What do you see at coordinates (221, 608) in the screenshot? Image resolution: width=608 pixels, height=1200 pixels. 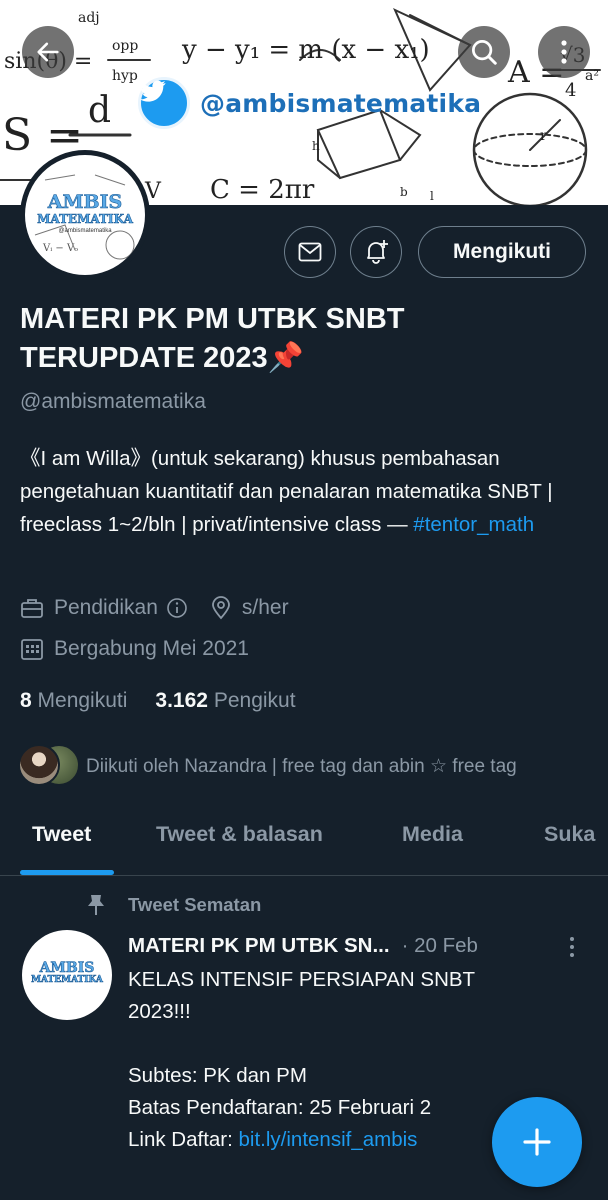 I see `location-pin-icon` at bounding box center [221, 608].